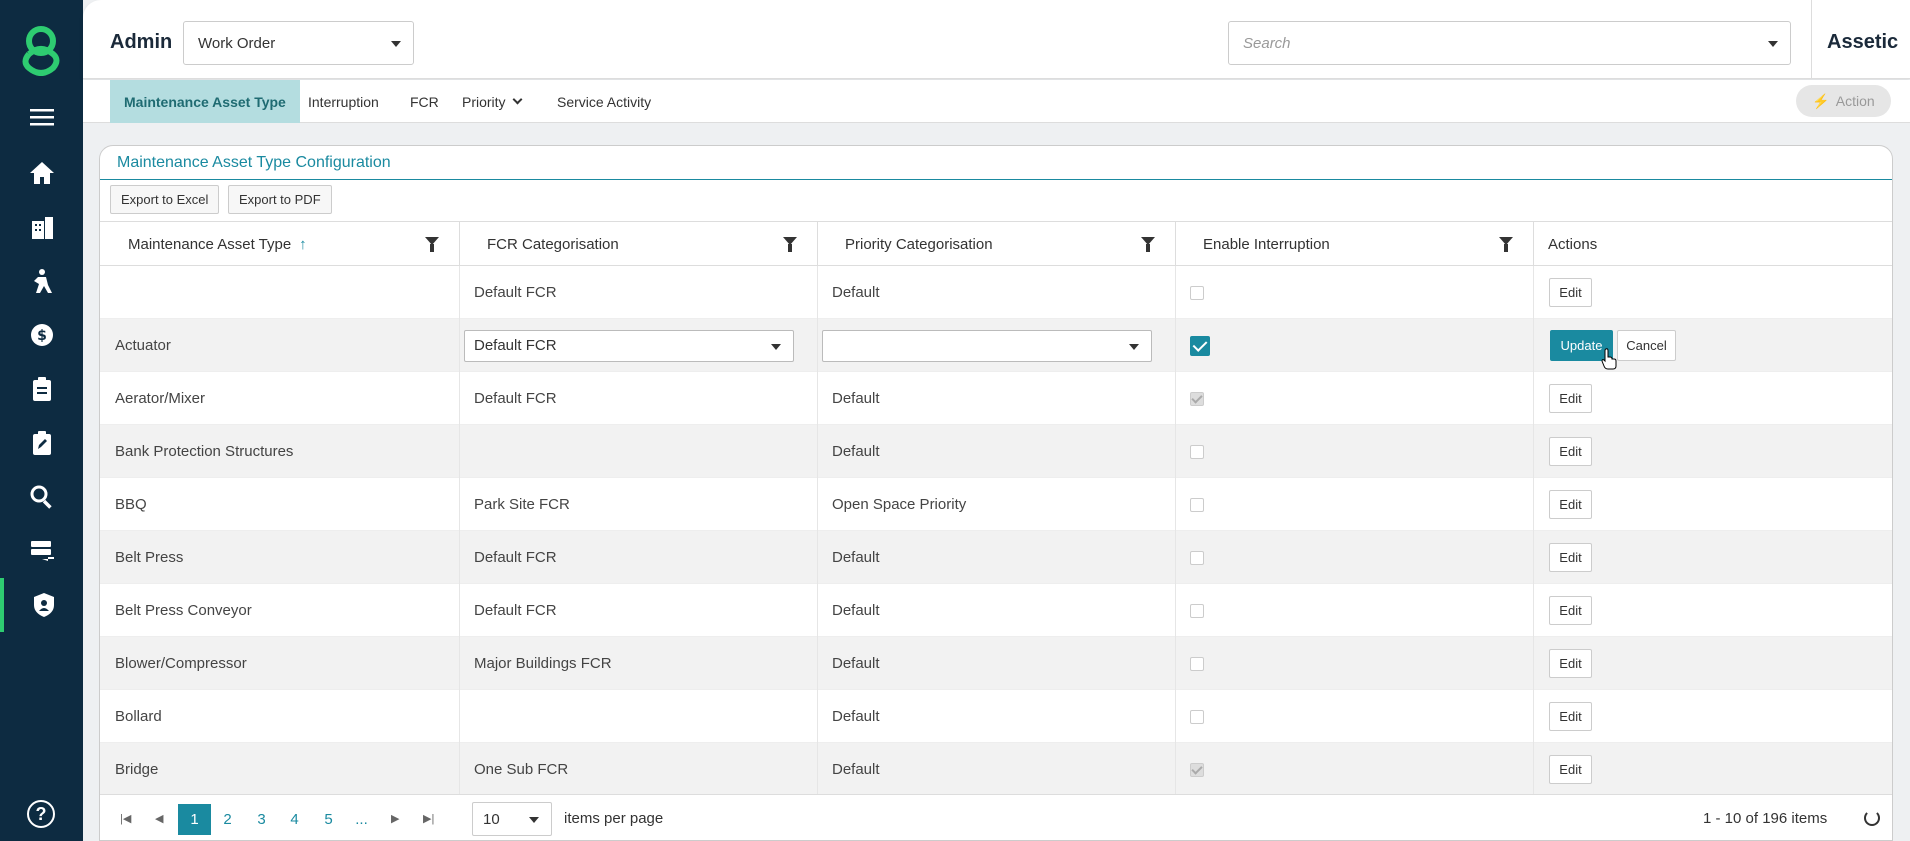 This screenshot has height=841, width=1910. Describe the element at coordinates (280, 716) in the screenshot. I see `cell-maintenance-asset-type: Bollard` at that location.